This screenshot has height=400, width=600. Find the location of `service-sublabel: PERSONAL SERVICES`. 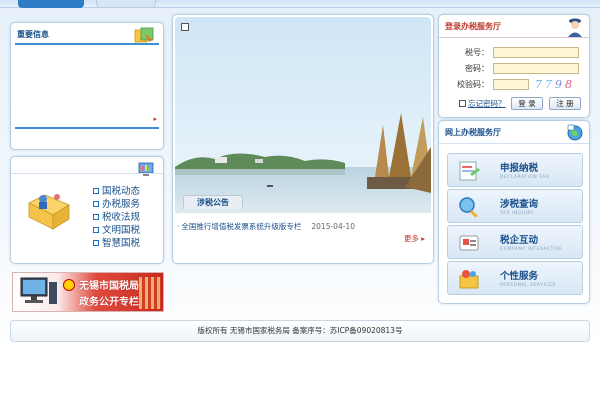

service-sublabel: PERSONAL SERVICES is located at coordinates (528, 285).